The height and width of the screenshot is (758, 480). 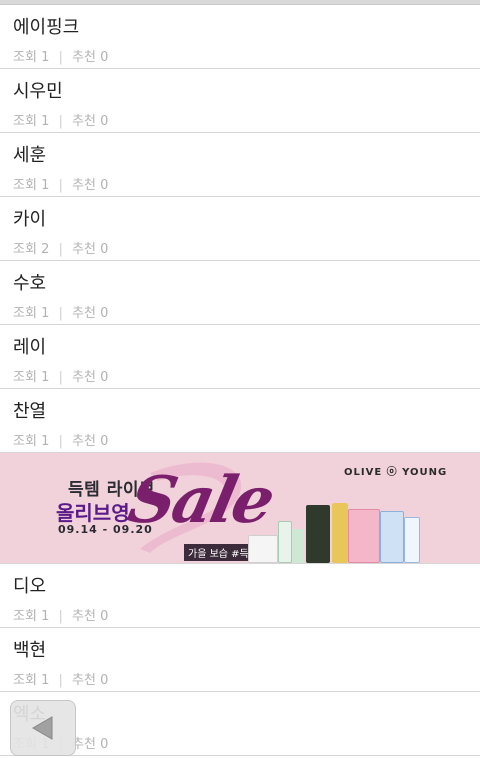 What do you see at coordinates (45, 249) in the screenshot?
I see `views-count: 2` at bounding box center [45, 249].